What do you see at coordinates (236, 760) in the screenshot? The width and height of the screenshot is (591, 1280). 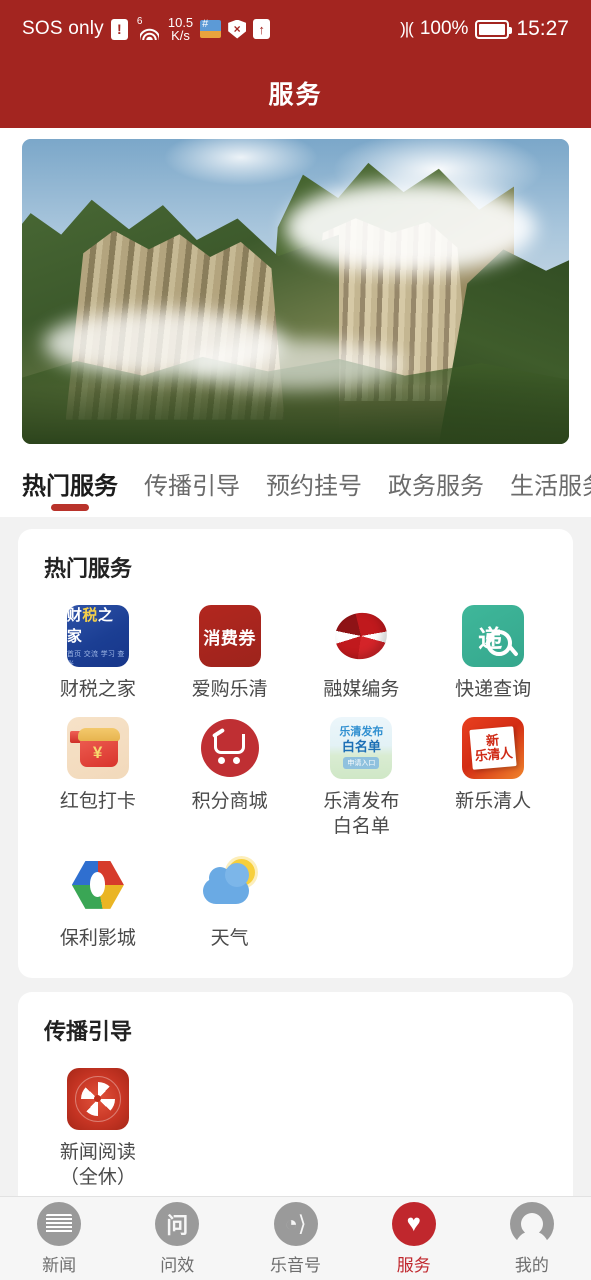 I see `cart-wheel-right` at bounding box center [236, 760].